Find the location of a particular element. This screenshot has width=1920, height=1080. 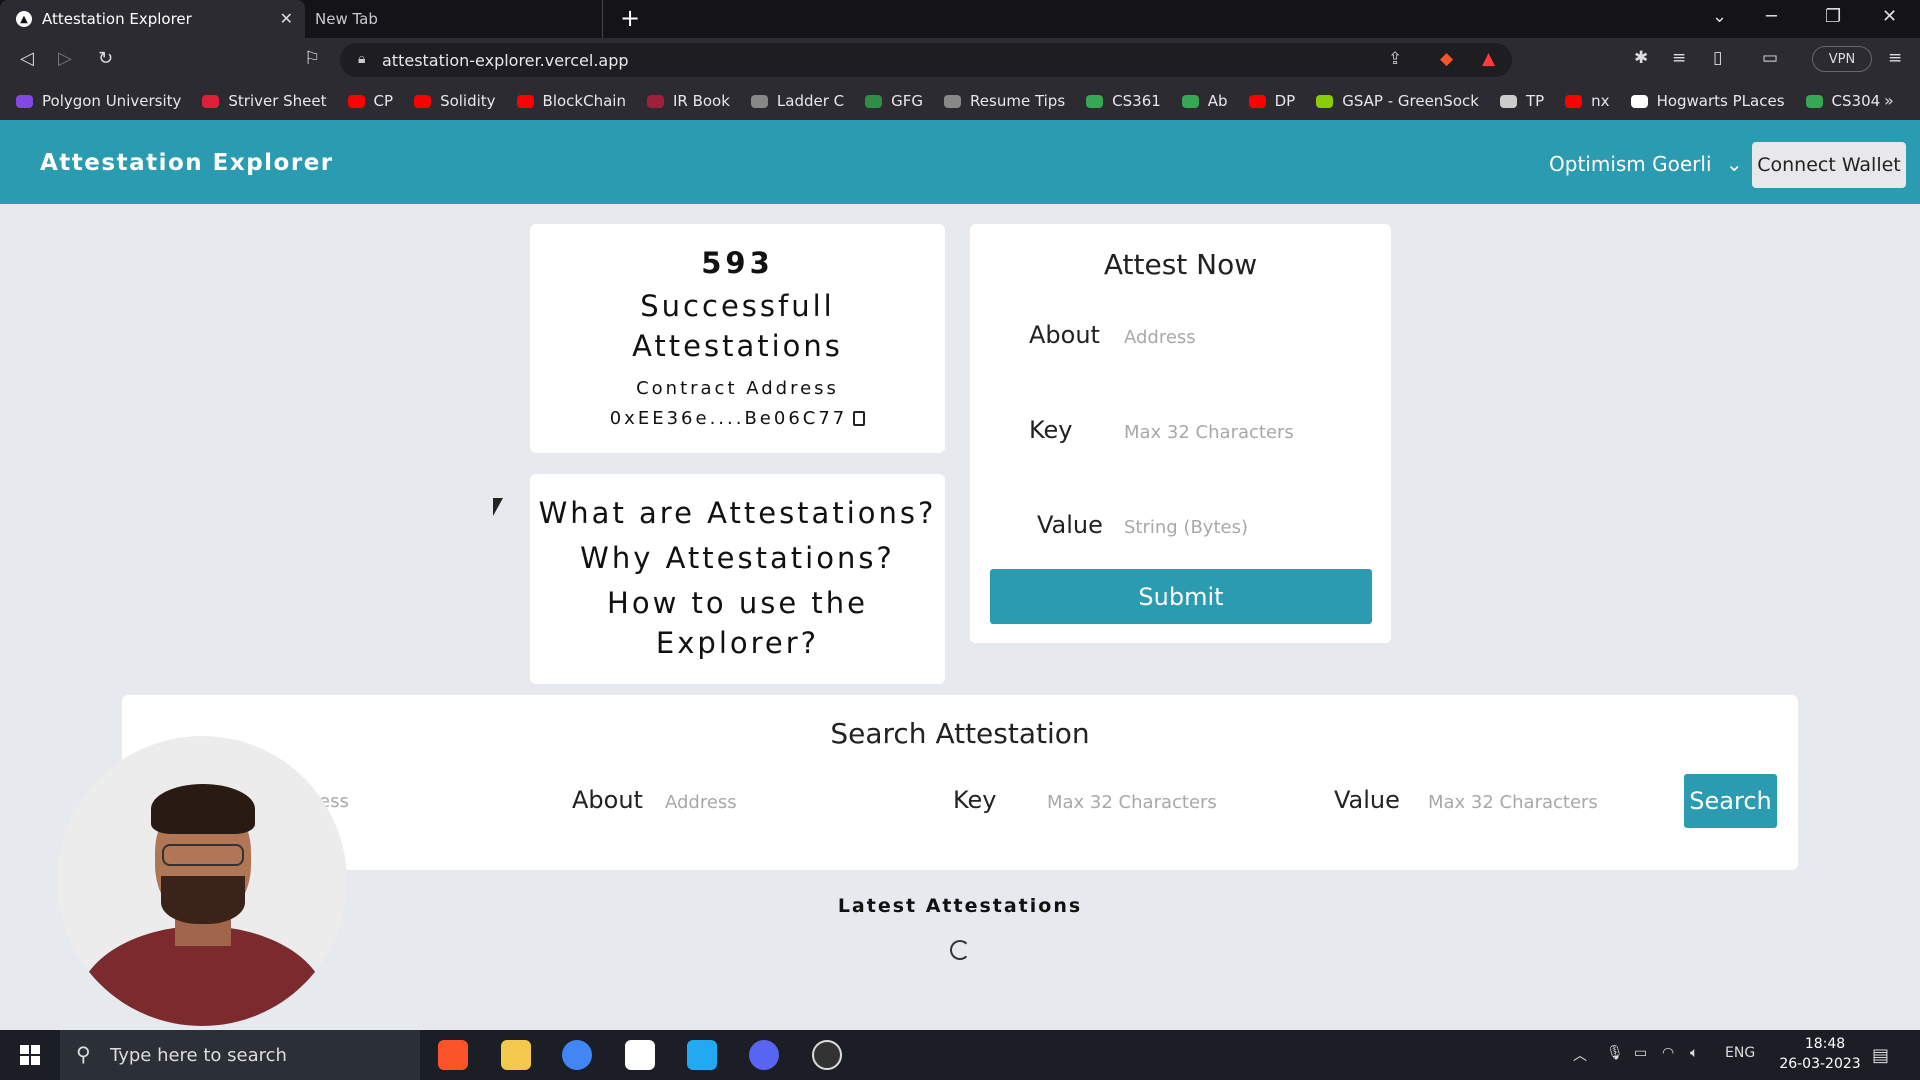

bookmark-item: Striver Sheet is located at coordinates (264, 101).